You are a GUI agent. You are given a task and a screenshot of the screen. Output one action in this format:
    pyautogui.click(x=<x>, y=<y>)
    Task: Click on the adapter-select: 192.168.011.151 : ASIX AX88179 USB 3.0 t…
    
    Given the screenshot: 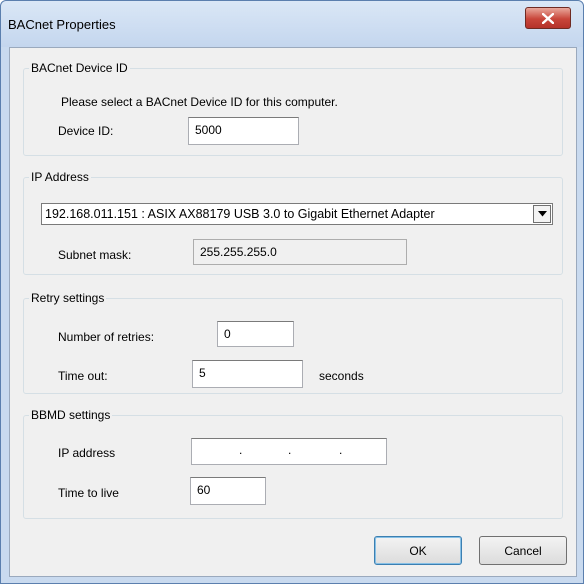 What is the action you would take?
    pyautogui.click(x=297, y=214)
    